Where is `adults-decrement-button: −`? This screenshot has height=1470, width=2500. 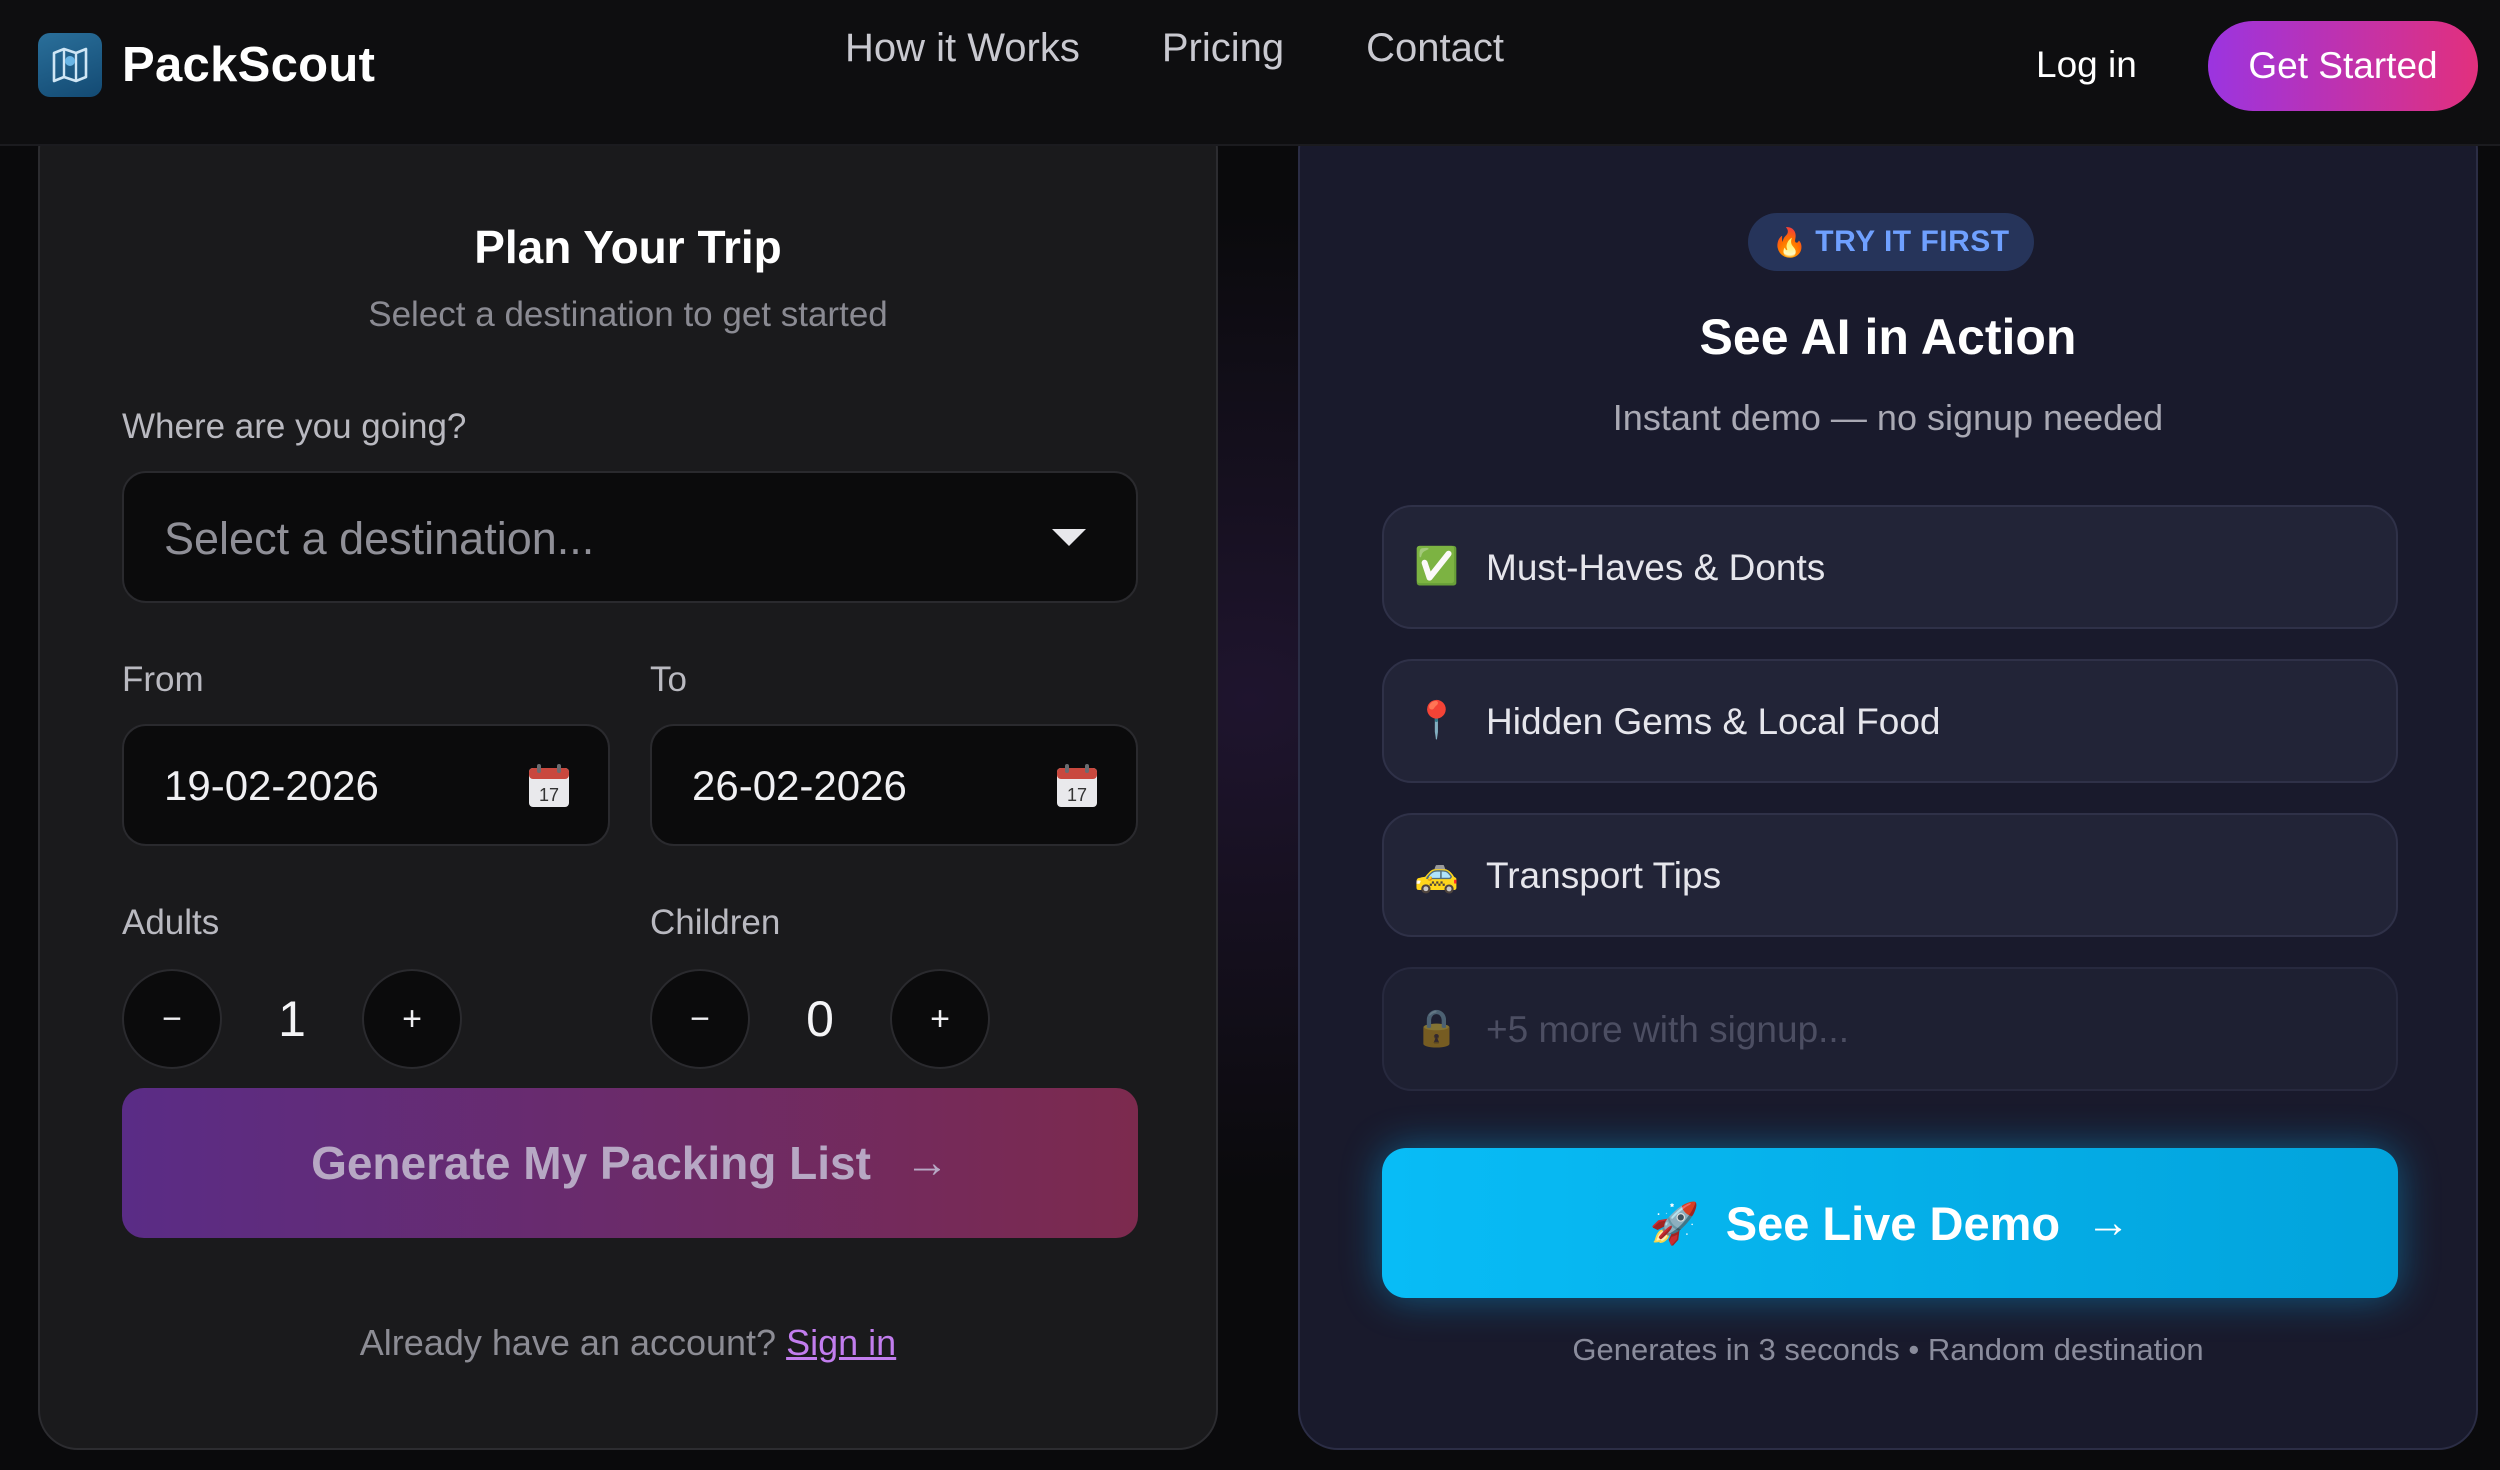
adults-decrement-button: − is located at coordinates (172, 1019).